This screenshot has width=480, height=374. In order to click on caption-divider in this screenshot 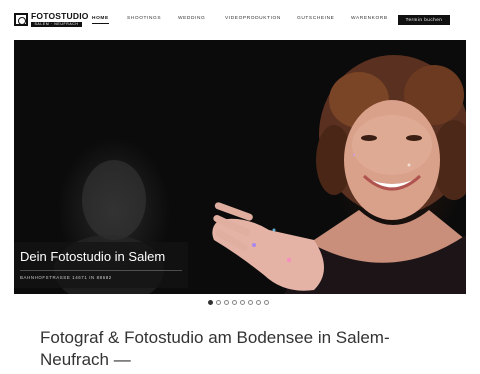, I will do `click(101, 270)`.